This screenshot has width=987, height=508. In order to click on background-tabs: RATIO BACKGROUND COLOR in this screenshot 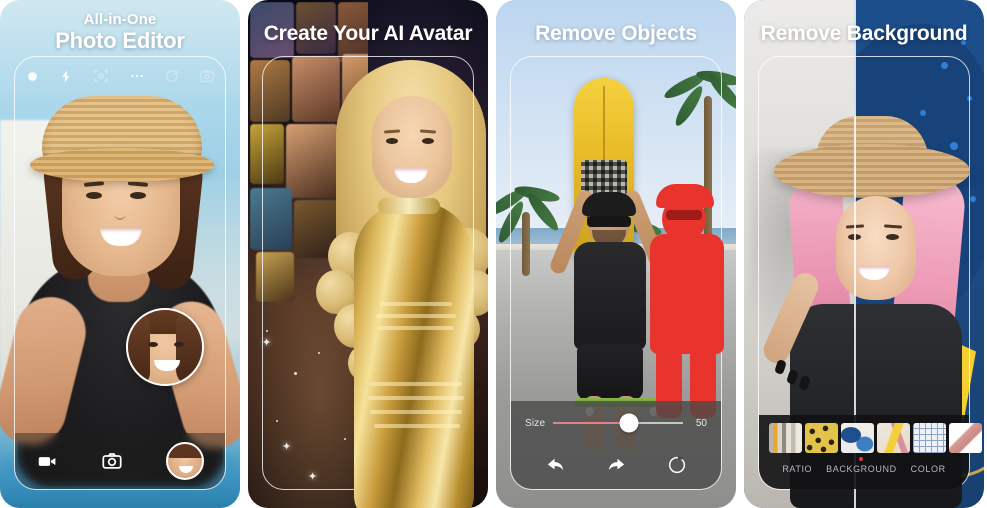, I will do `click(864, 465)`.